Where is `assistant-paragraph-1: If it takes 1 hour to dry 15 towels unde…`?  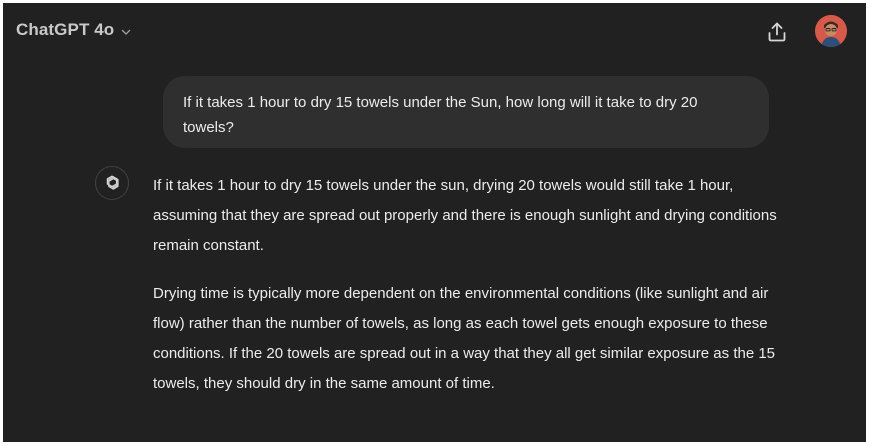
assistant-paragraph-1: If it takes 1 hour to dry 15 towels unde… is located at coordinates (465, 215).